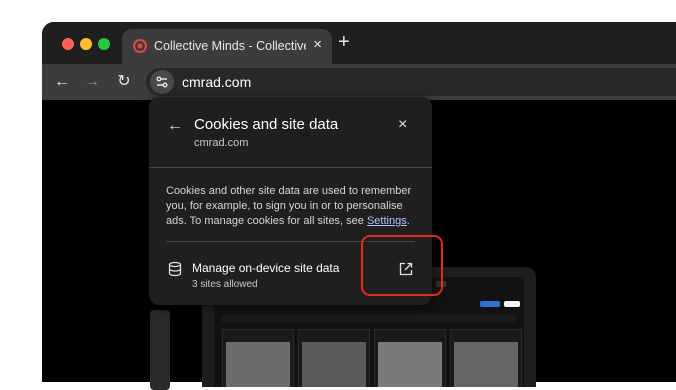 This screenshot has height=390, width=676. What do you see at coordinates (266, 124) in the screenshot?
I see `popup-title: Cookies and site data` at bounding box center [266, 124].